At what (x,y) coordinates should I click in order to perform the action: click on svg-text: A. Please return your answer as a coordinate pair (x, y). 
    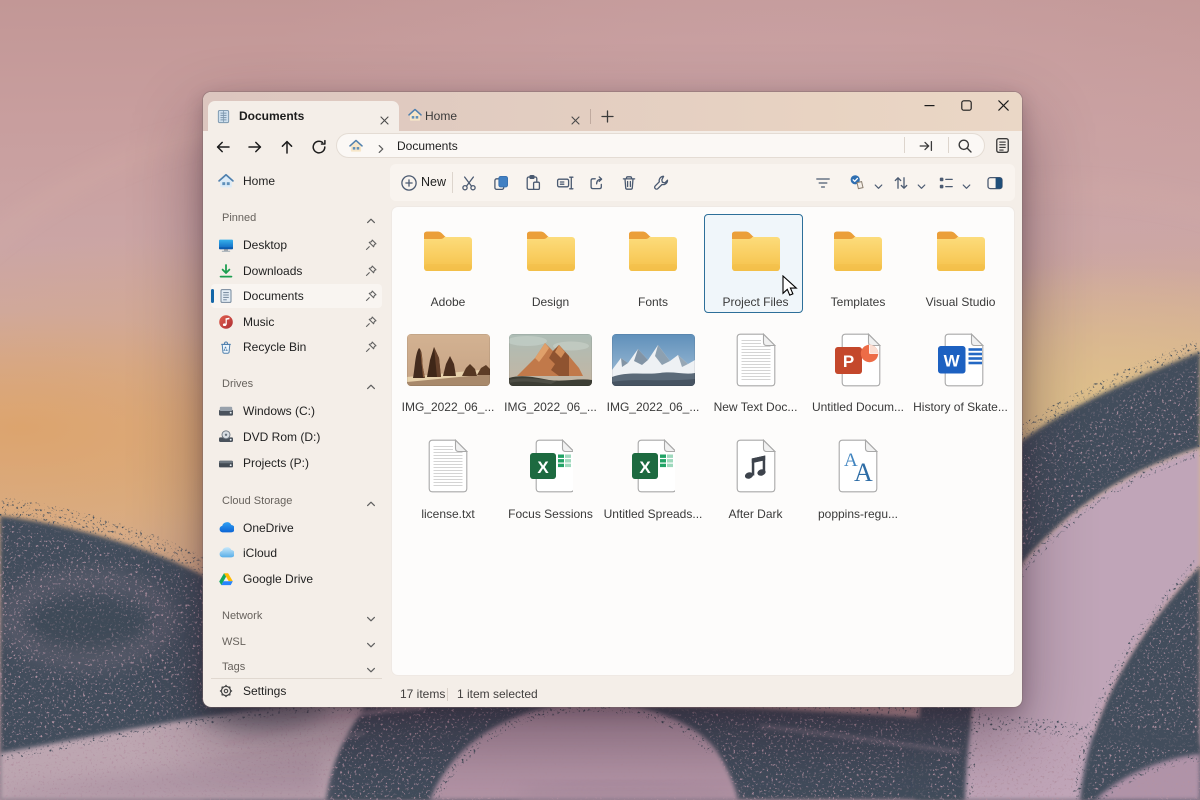
    Looking at the image, I should click on (863, 472).